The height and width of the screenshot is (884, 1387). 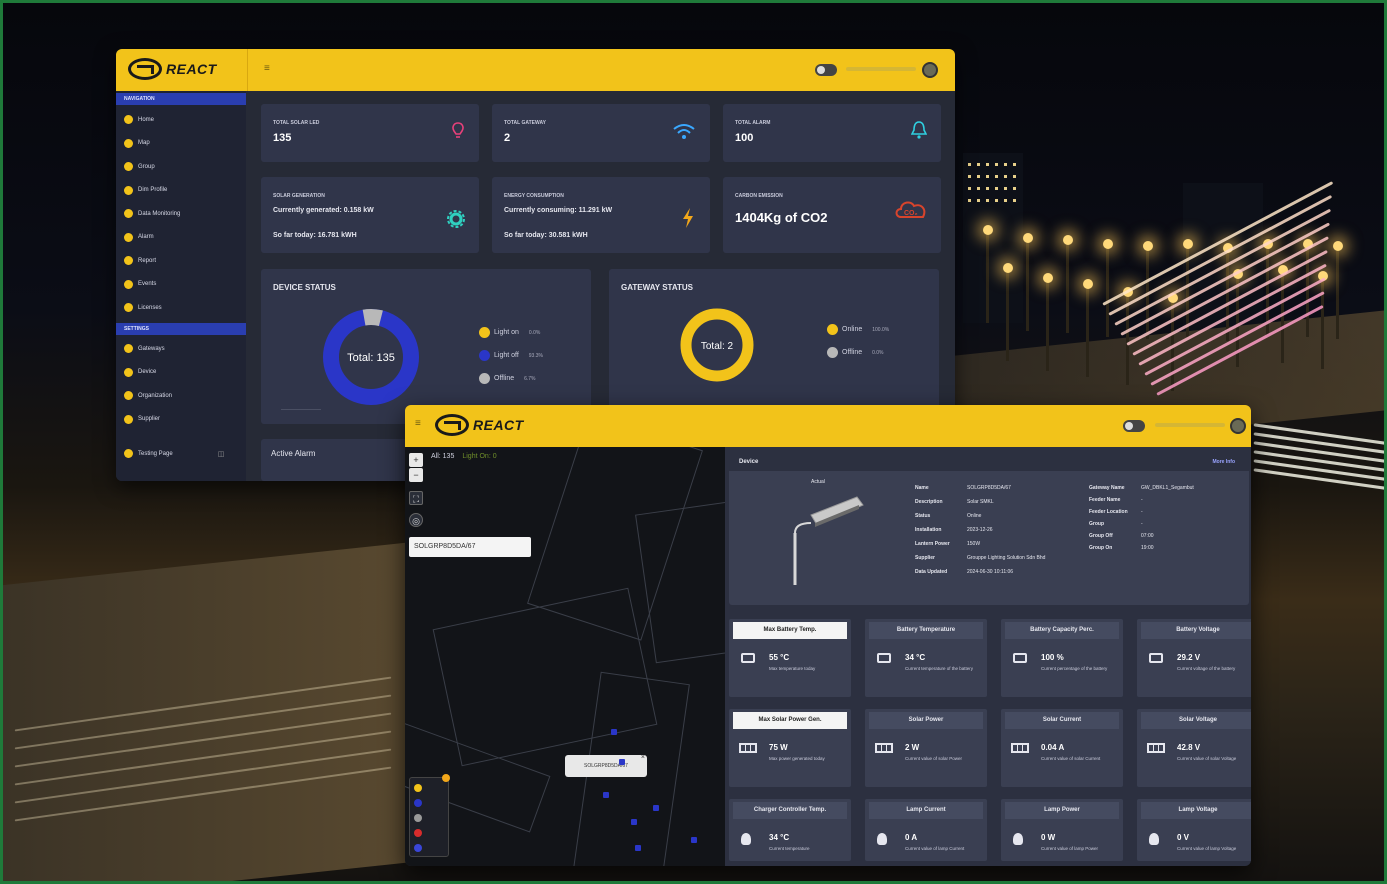 I want to click on device-search-input: SOLGRP8D5DA/67, so click(x=470, y=547).